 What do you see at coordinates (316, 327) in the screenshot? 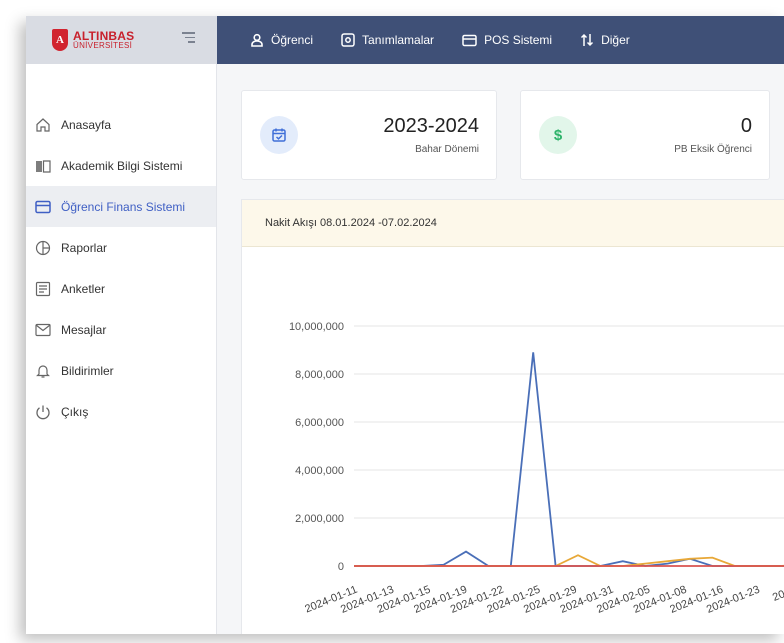
I see `y-tick-label: 10,000,000` at bounding box center [316, 327].